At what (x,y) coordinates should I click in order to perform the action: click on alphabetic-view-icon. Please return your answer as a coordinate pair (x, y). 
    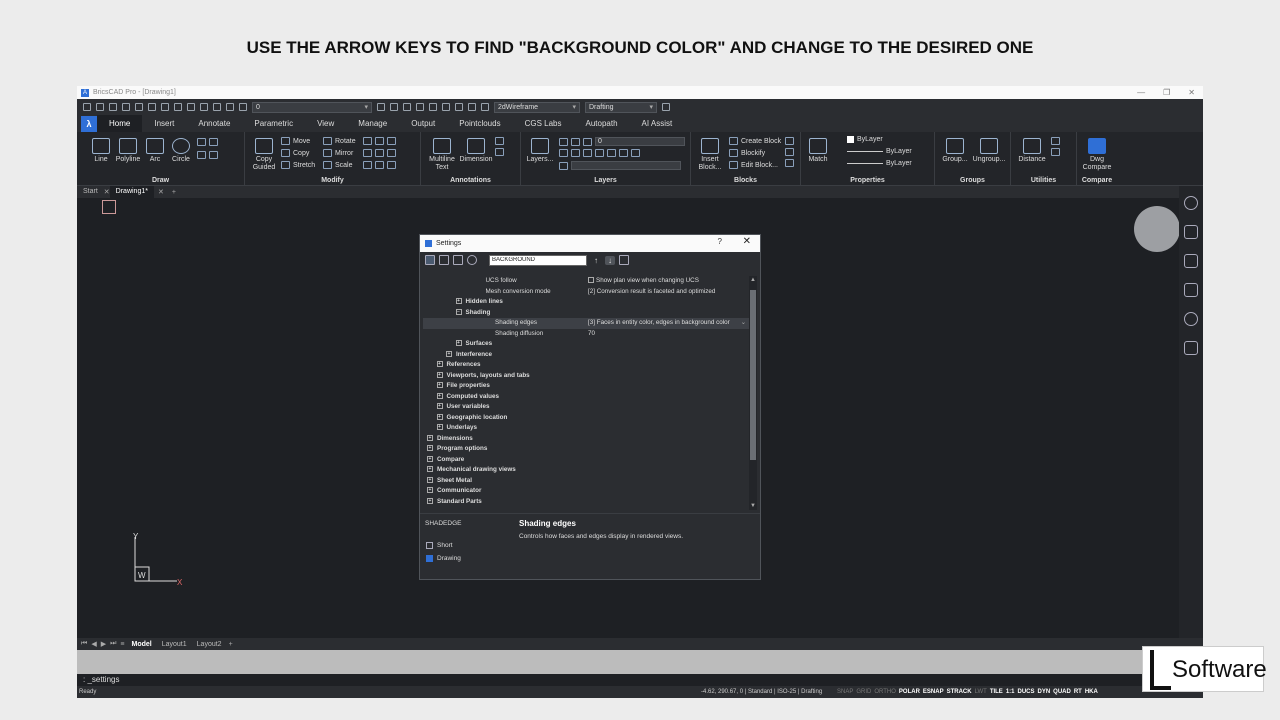
    Looking at the image, I should click on (444, 260).